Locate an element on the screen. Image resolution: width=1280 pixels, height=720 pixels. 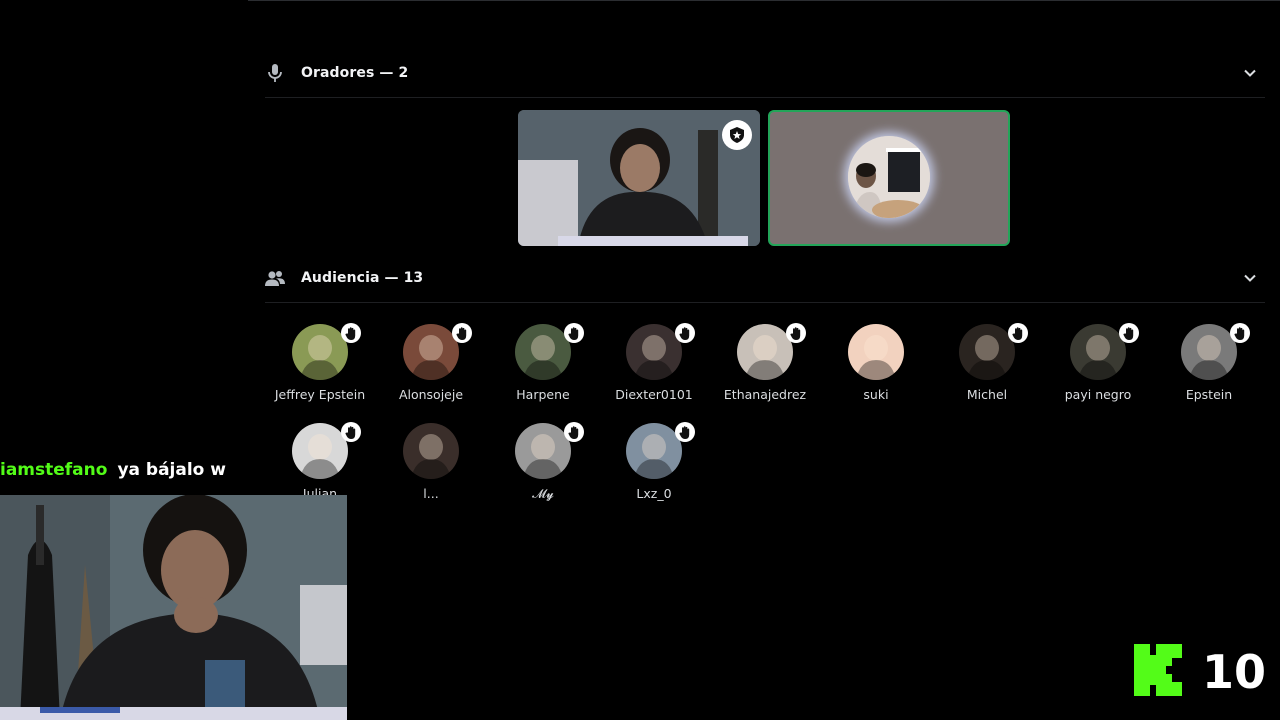
audience-title: Audiencia — 13 is located at coordinates (362, 278).